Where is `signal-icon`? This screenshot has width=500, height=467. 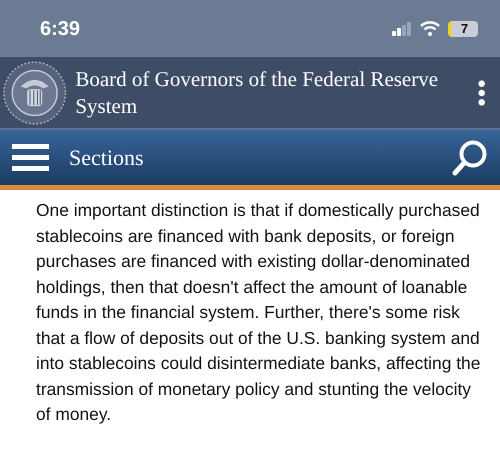
signal-icon is located at coordinates (402, 29).